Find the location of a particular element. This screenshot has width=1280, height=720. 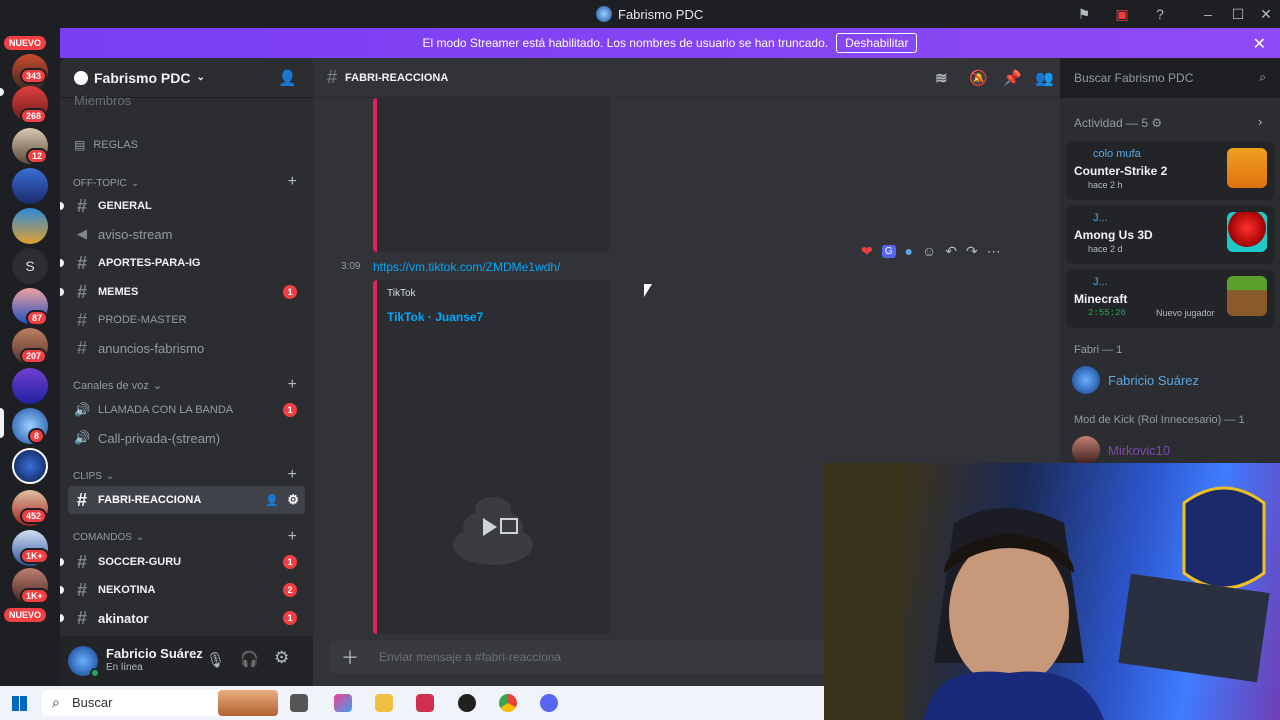

user-info: Fabricio Suárez En línea is located at coordinates (154, 661).